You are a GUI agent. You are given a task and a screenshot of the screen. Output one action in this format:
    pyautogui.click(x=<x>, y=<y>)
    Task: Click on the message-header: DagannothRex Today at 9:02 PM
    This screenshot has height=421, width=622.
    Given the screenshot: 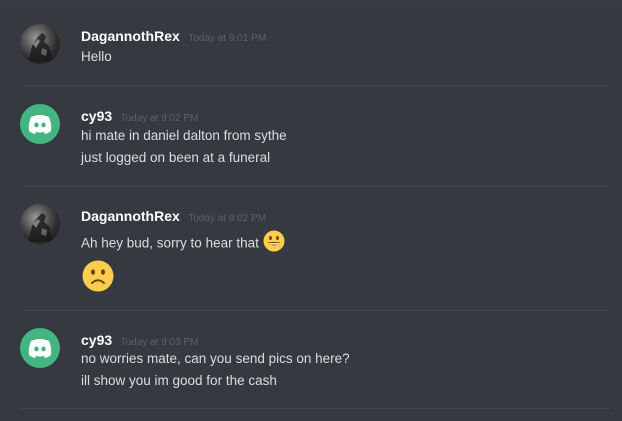 What is the action you would take?
    pyautogui.click(x=173, y=216)
    